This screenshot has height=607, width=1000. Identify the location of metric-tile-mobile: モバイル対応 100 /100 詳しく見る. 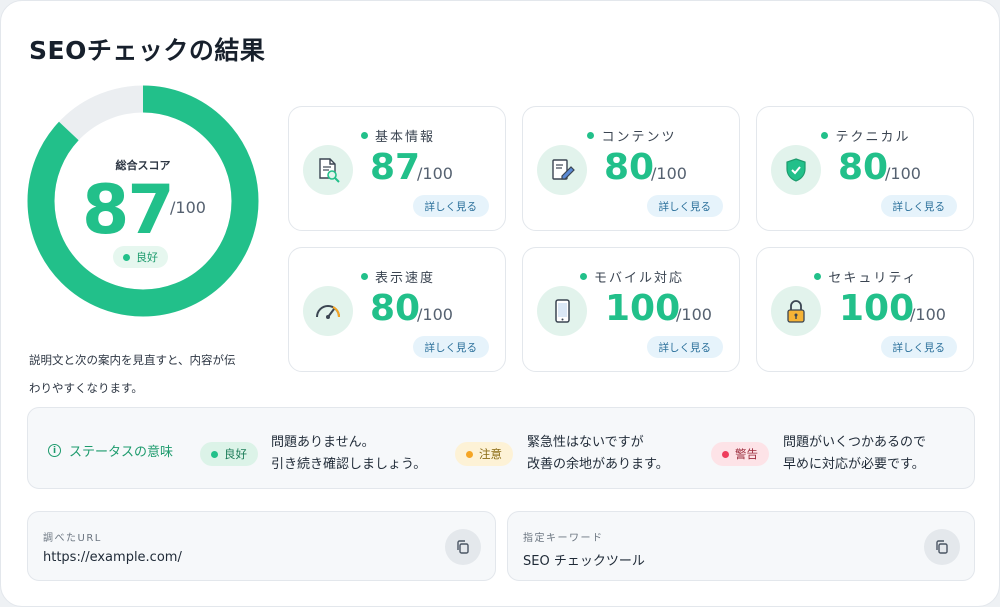
(631, 309).